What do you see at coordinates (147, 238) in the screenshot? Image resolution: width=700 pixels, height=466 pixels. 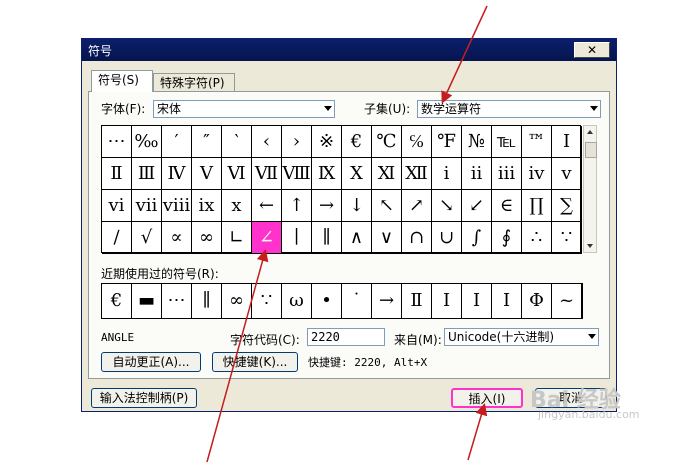 I see `symbol-cell: √` at bounding box center [147, 238].